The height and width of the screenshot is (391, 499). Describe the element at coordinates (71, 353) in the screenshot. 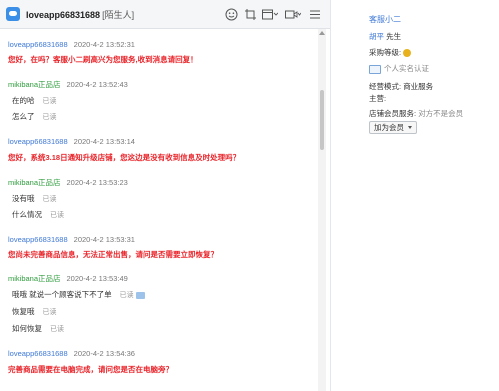

I see `message-header: loveapp66831688 2020-4-2 13:54:36` at that location.